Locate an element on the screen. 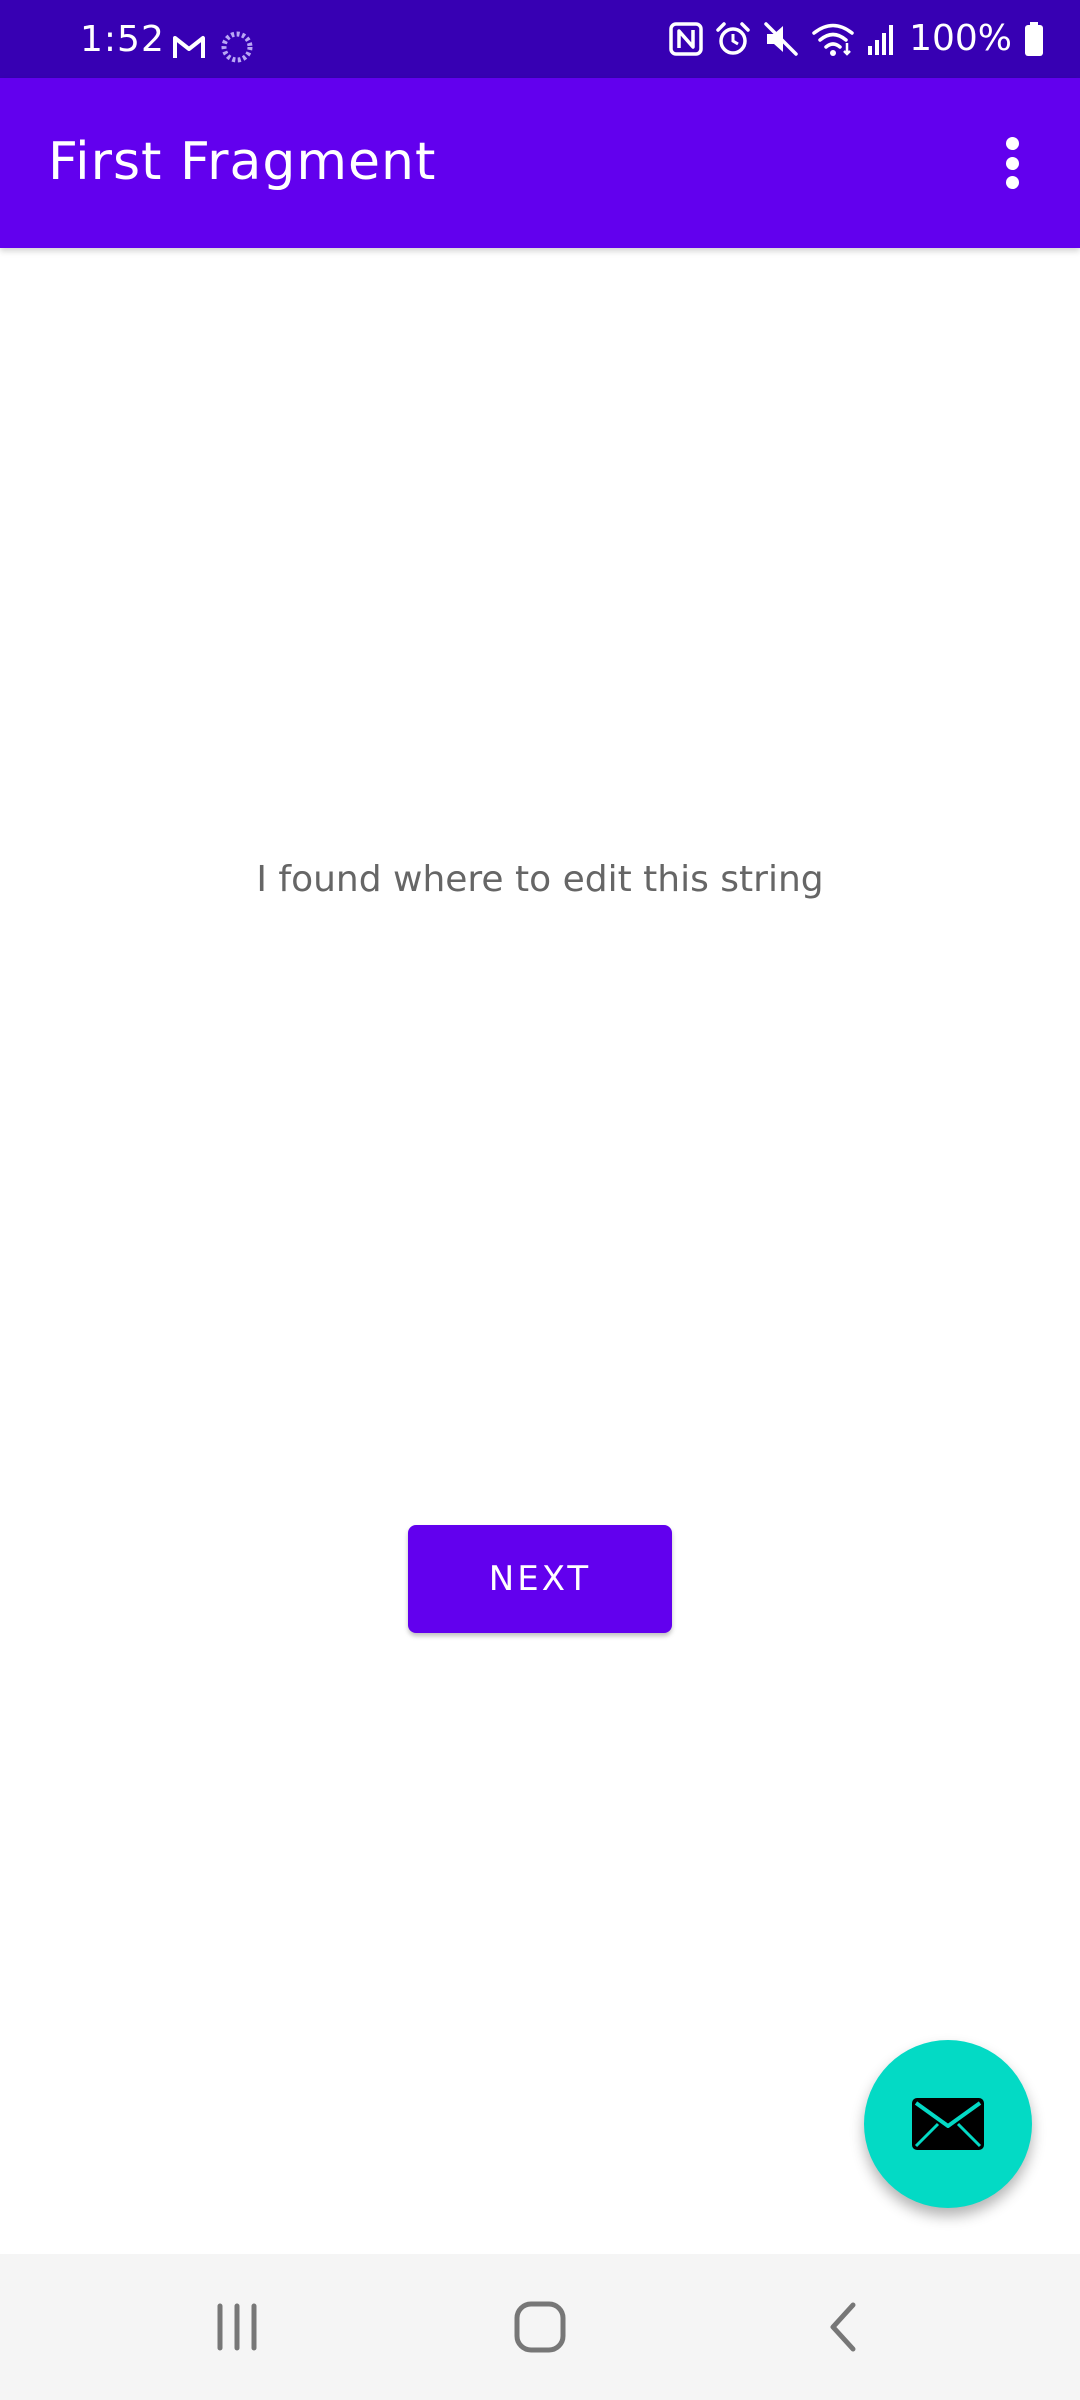  next-button: NEXT is located at coordinates (540, 1579).